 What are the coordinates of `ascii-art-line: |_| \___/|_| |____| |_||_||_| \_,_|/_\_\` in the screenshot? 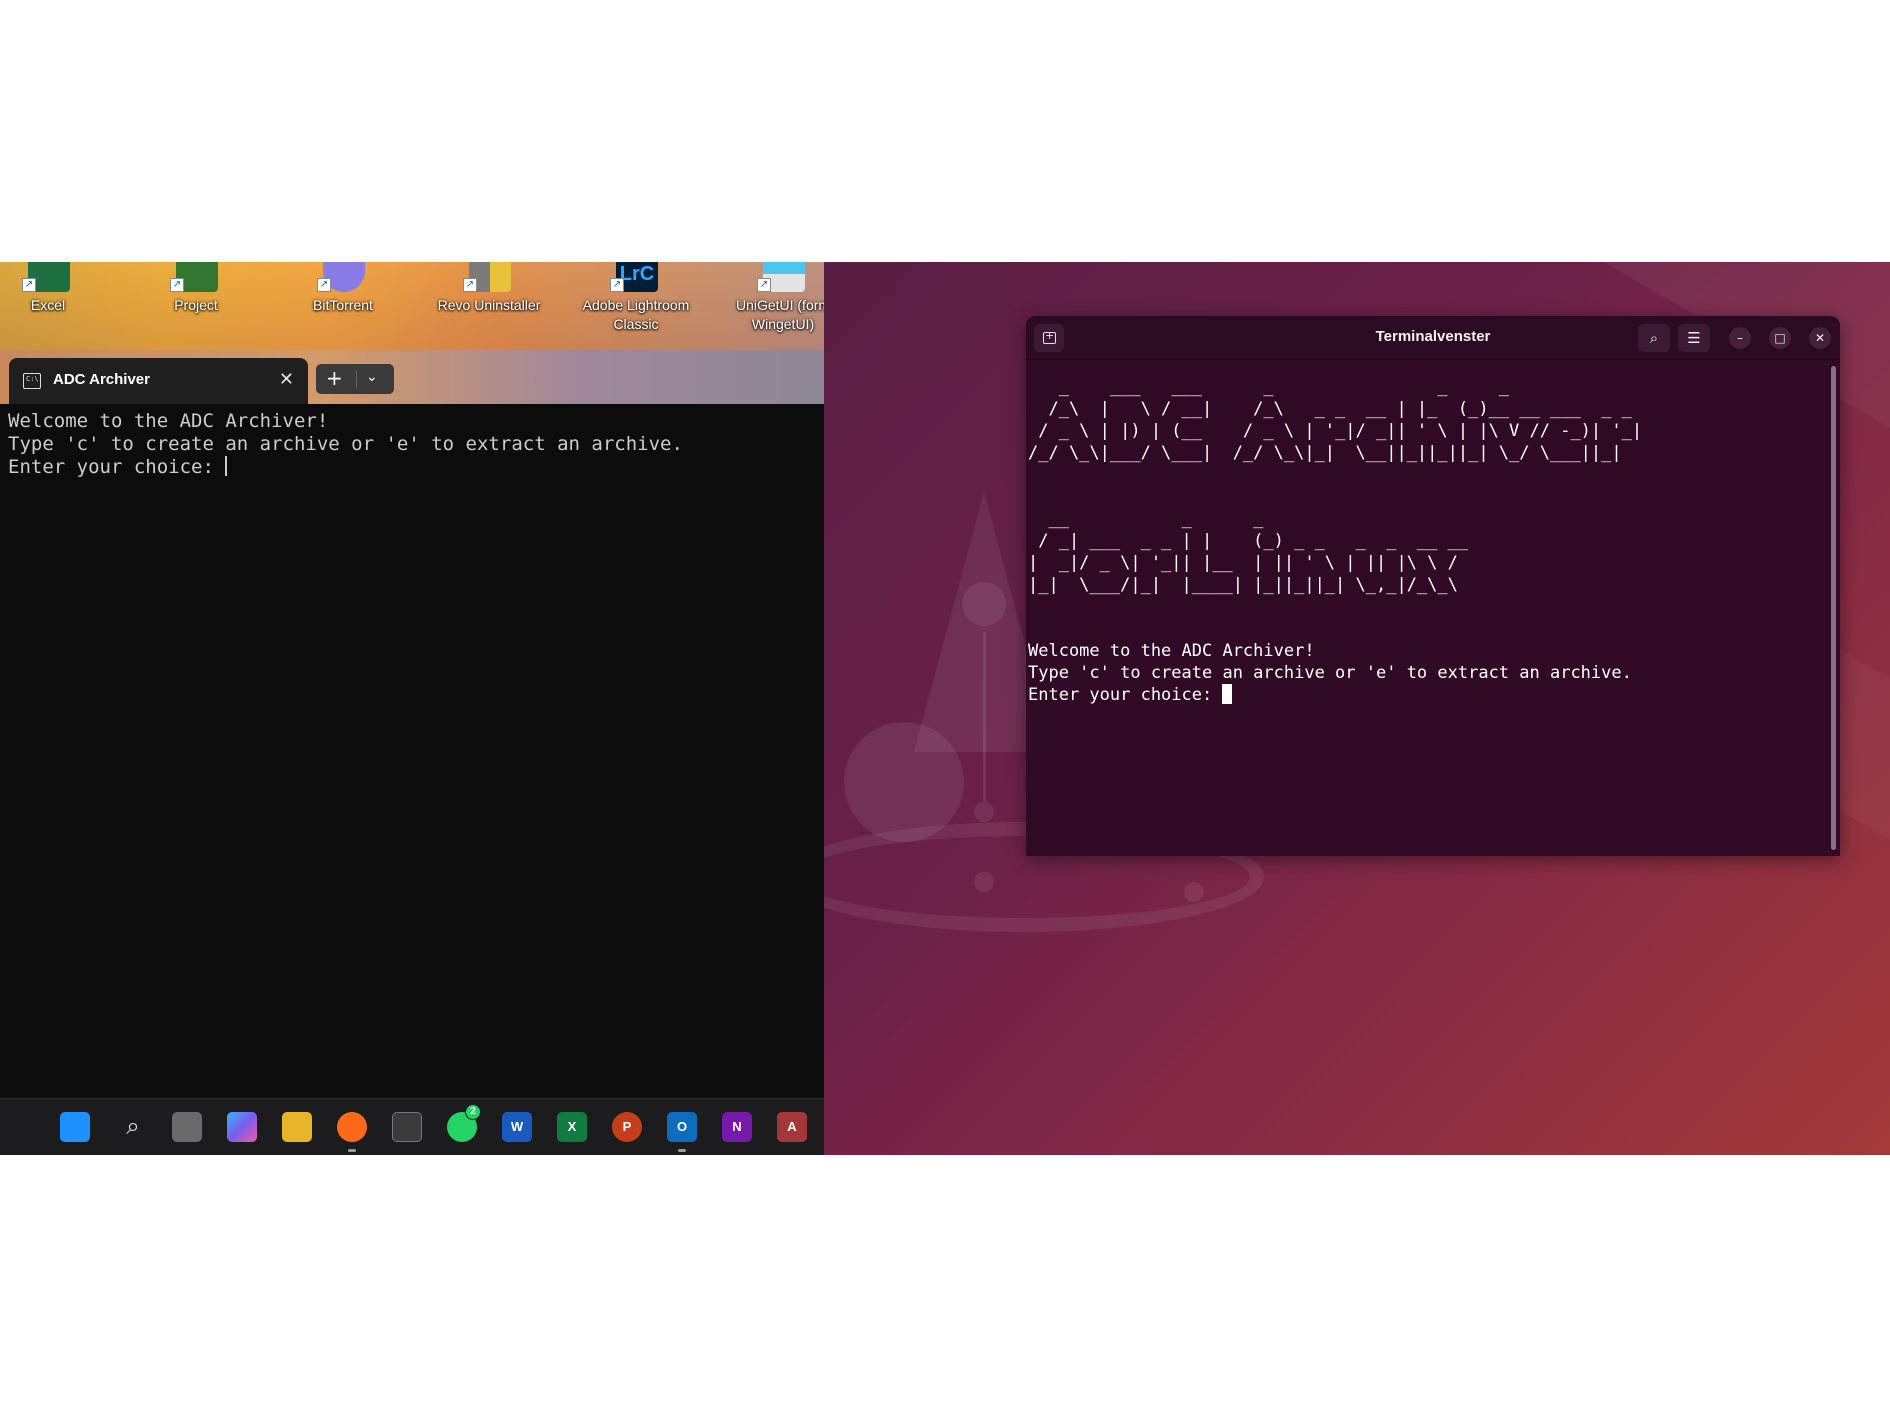 It's located at (1253, 585).